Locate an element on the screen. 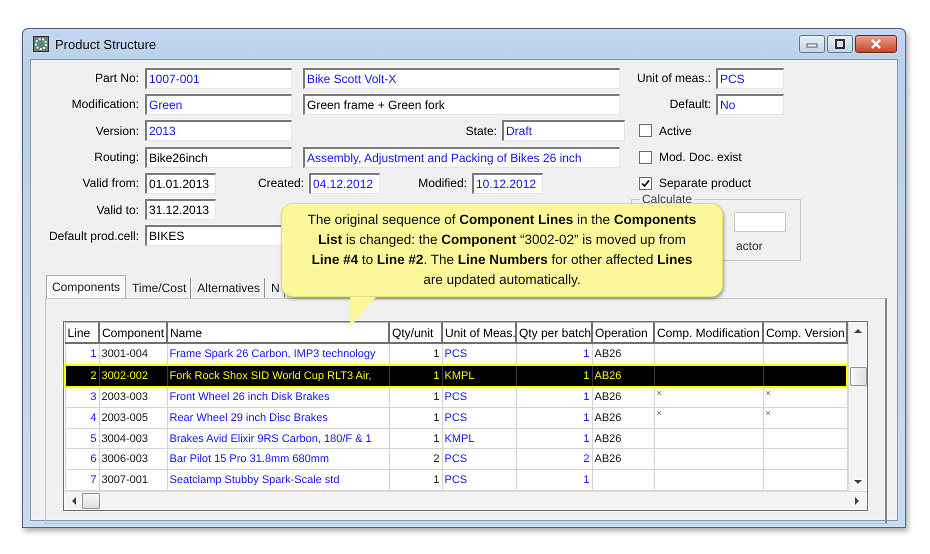 This screenshot has width=930, height=554. column-header: Qty/unit is located at coordinates (415, 333).